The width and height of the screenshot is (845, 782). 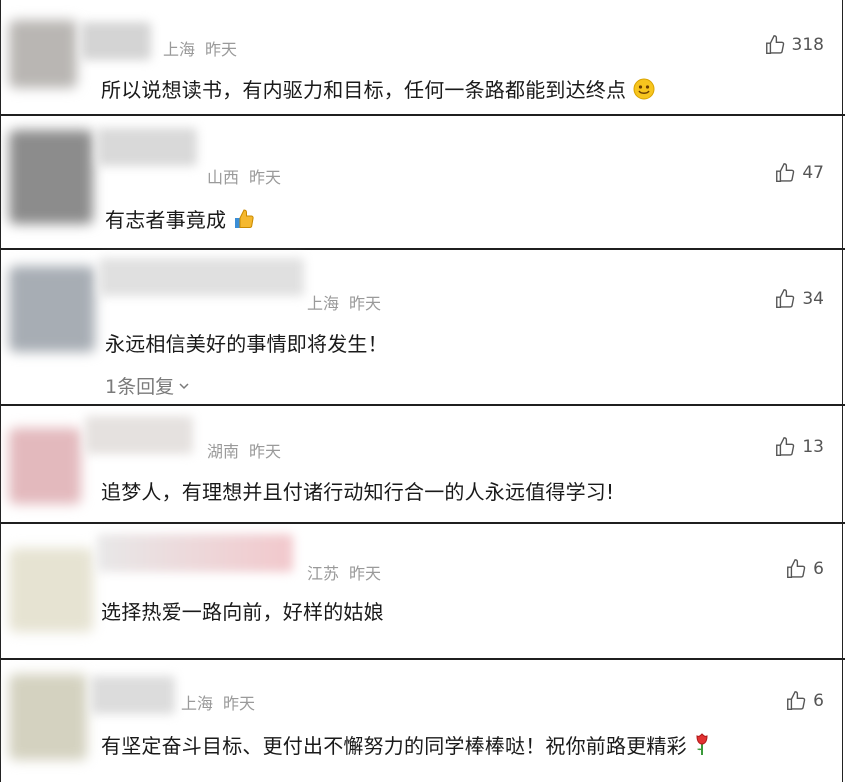 What do you see at coordinates (246, 344) in the screenshot?
I see `comment-text: 永远相信美好的事情即将发生！` at bounding box center [246, 344].